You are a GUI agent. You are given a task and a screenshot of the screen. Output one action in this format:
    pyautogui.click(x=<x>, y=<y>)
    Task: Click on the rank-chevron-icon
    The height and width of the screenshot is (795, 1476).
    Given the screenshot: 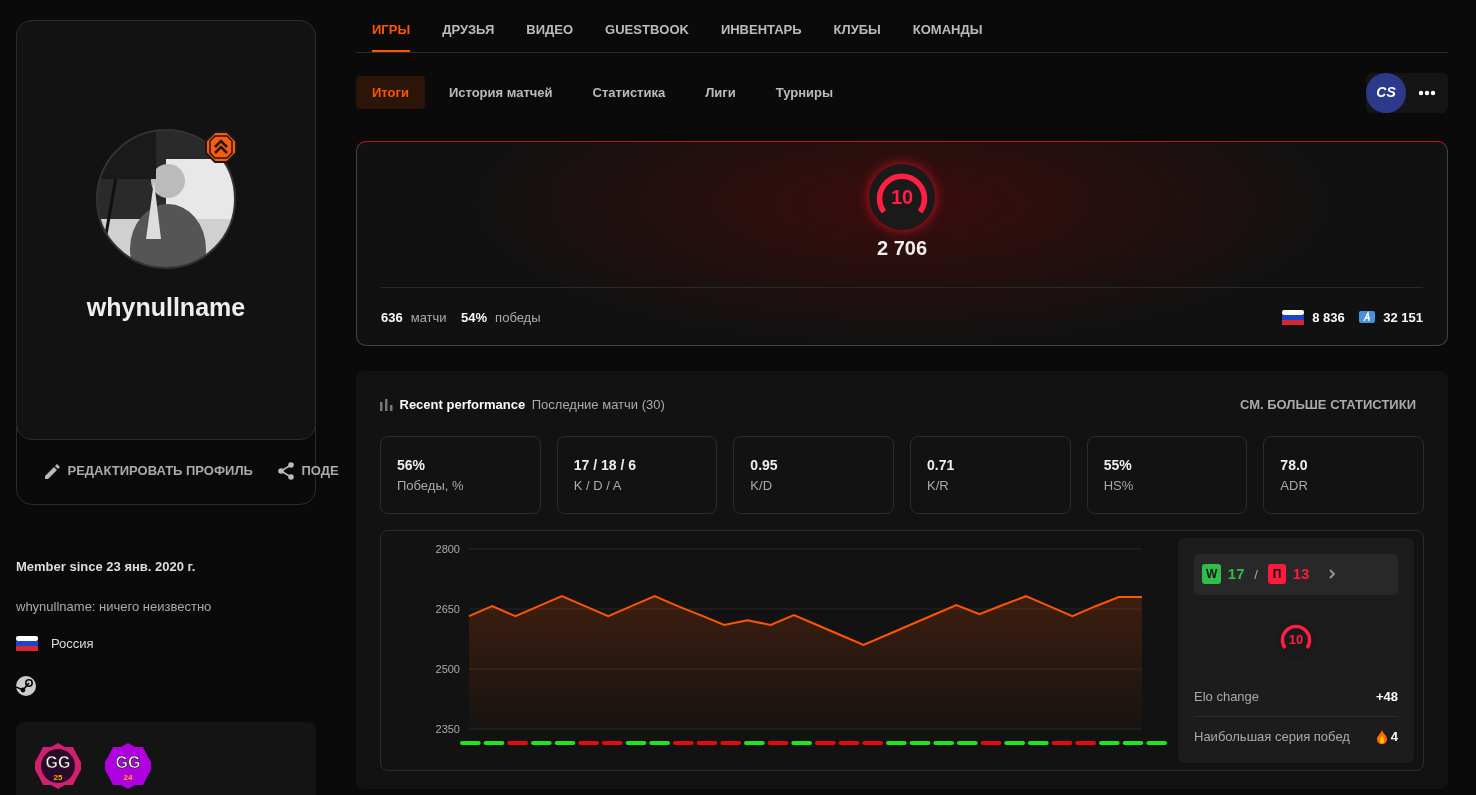 What is the action you would take?
    pyautogui.click(x=221, y=147)
    